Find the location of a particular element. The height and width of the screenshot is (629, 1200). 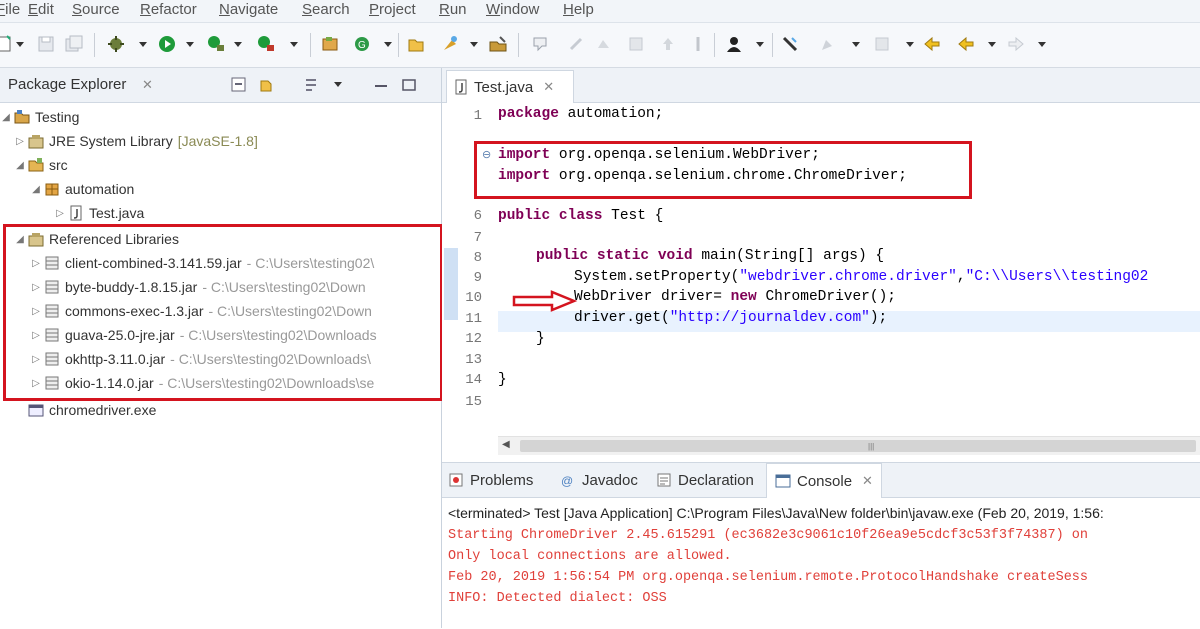

tab-javadoc: @ Javadoc is located at coordinates (599, 480).